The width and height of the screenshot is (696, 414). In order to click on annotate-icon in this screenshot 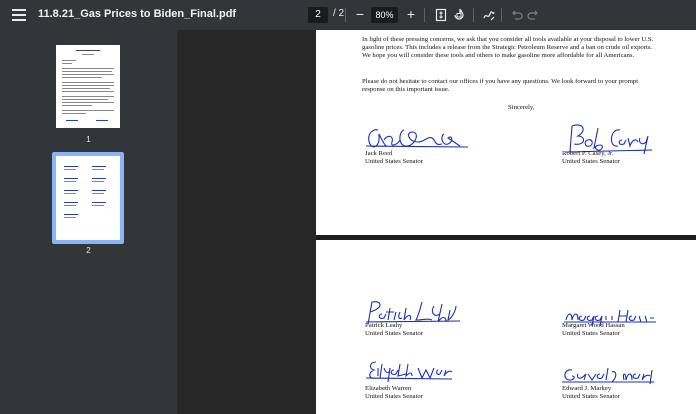, I will do `click(489, 15)`.